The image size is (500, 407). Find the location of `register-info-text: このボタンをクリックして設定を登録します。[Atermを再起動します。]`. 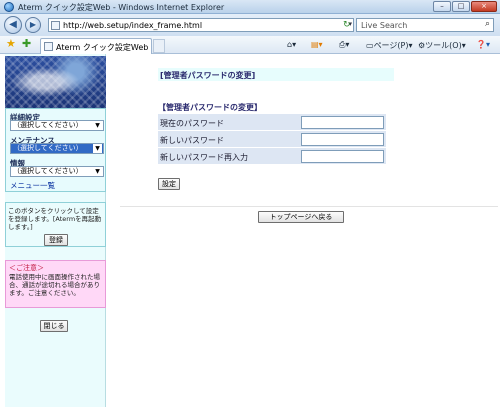

register-info-text: このボタンをクリックして設定を登録します。[Atermを再起動します。] is located at coordinates (55, 219).